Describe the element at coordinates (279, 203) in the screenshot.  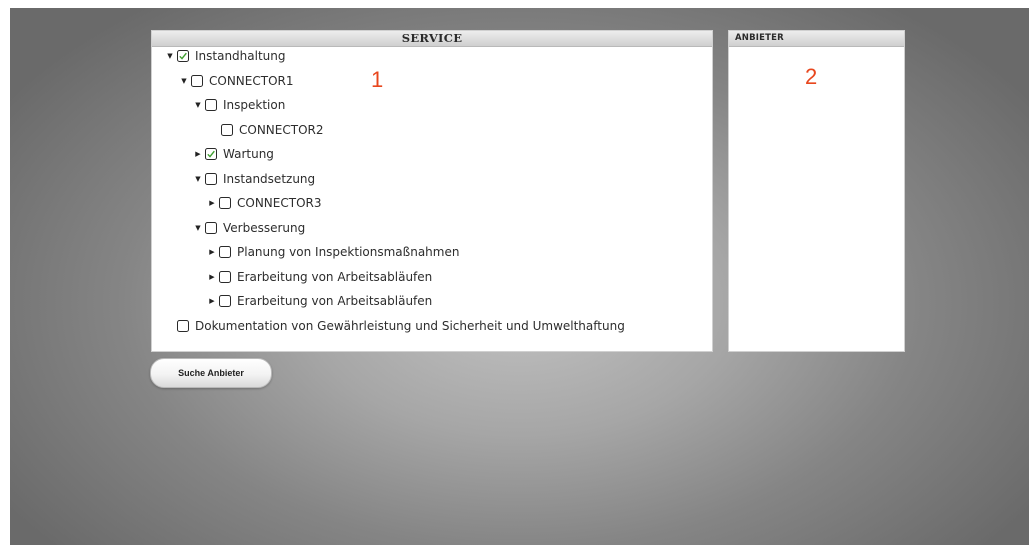
I see `tree-node-label: CONNECTOR3` at that location.